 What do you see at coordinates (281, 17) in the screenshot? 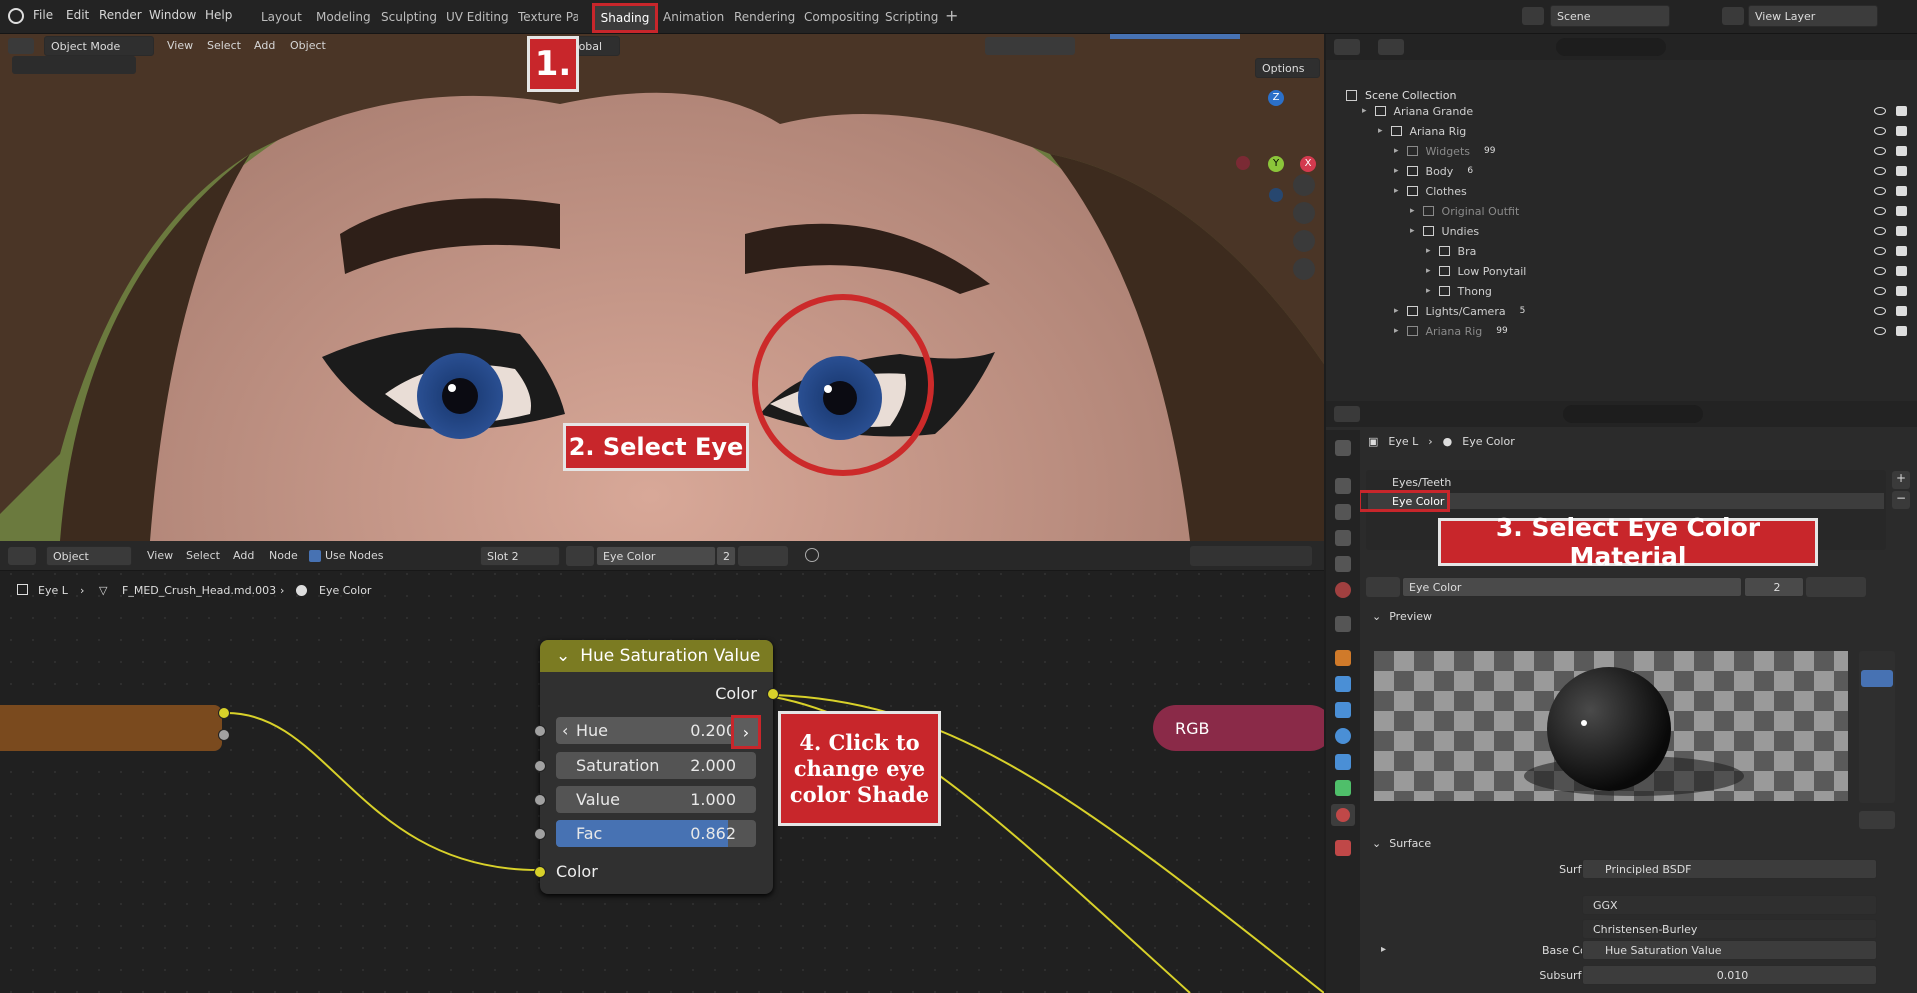
I see `tab-layout: Layout` at bounding box center [281, 17].